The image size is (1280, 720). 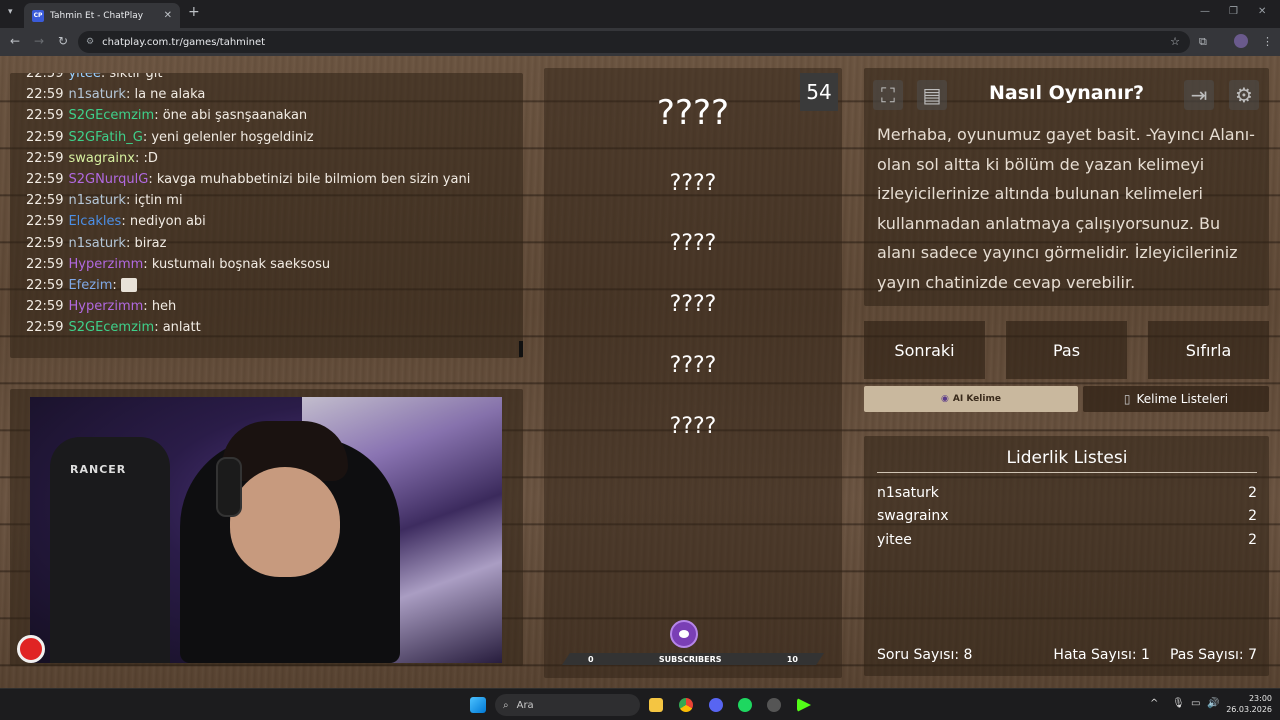 I want to click on clock-date: 26.03.2026, so click(x=1249, y=709).